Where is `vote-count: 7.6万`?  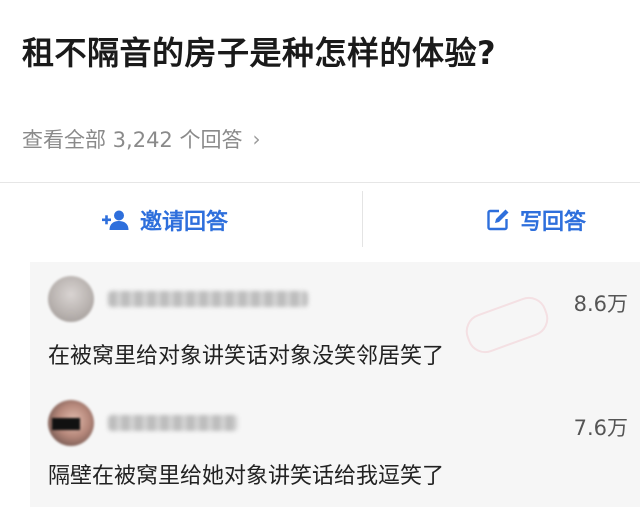 vote-count: 7.6万 is located at coordinates (600, 428).